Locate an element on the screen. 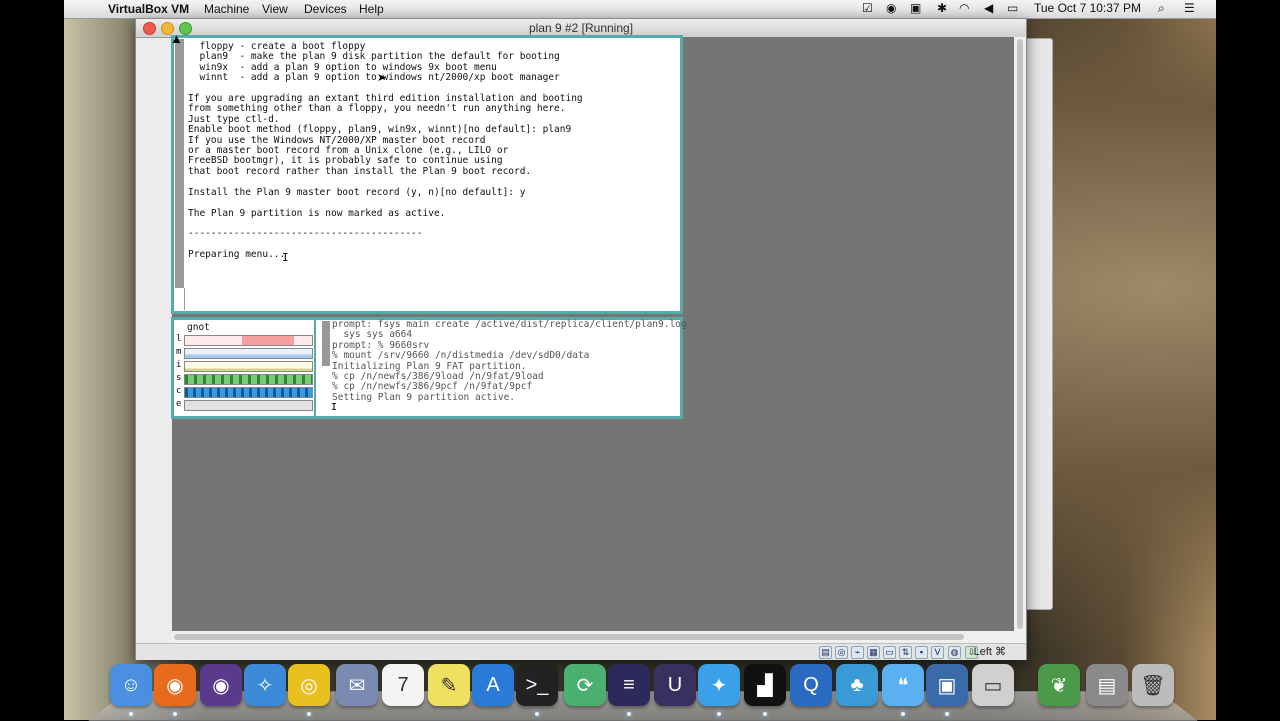 The image size is (1280, 721). stat-graph-memory is located at coordinates (248, 353).